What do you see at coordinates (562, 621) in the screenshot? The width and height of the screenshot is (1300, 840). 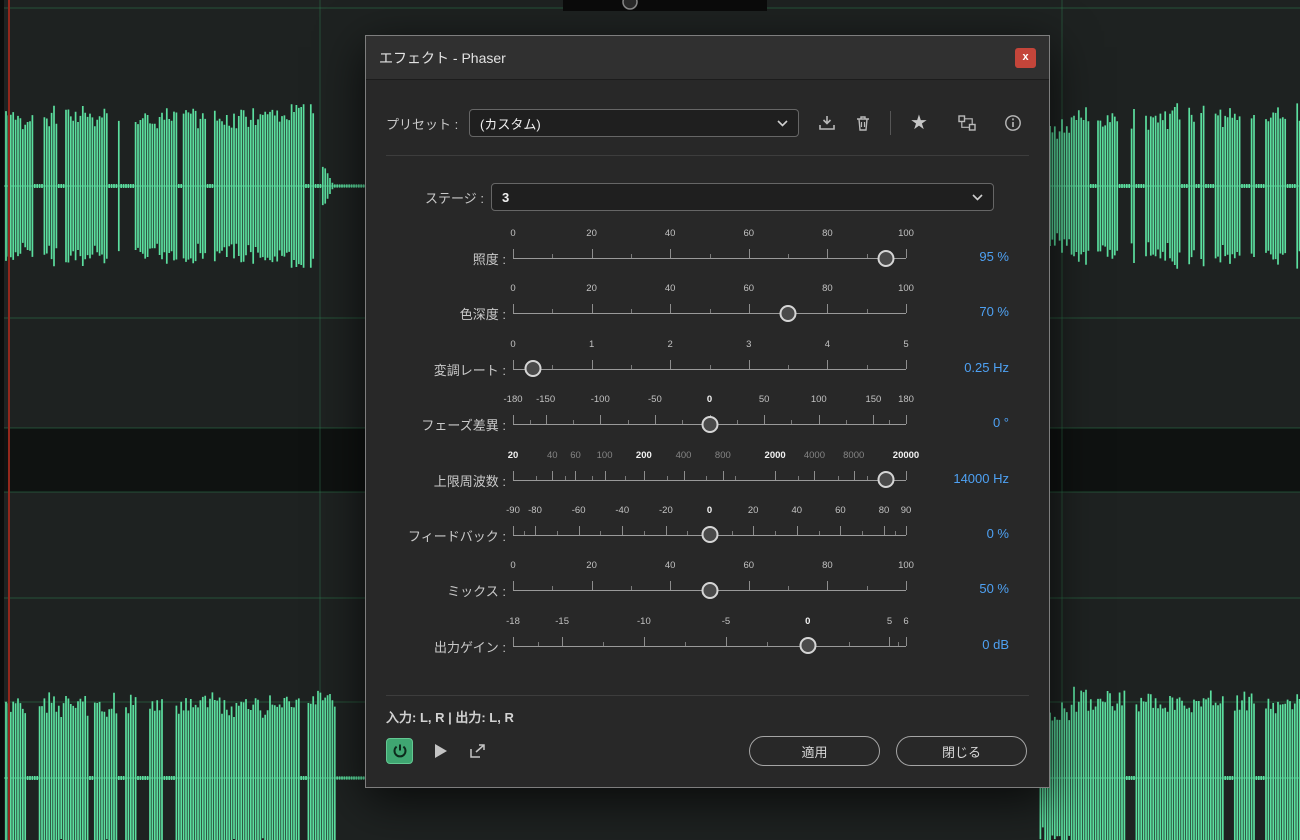 I see `tick-label: -15` at bounding box center [562, 621].